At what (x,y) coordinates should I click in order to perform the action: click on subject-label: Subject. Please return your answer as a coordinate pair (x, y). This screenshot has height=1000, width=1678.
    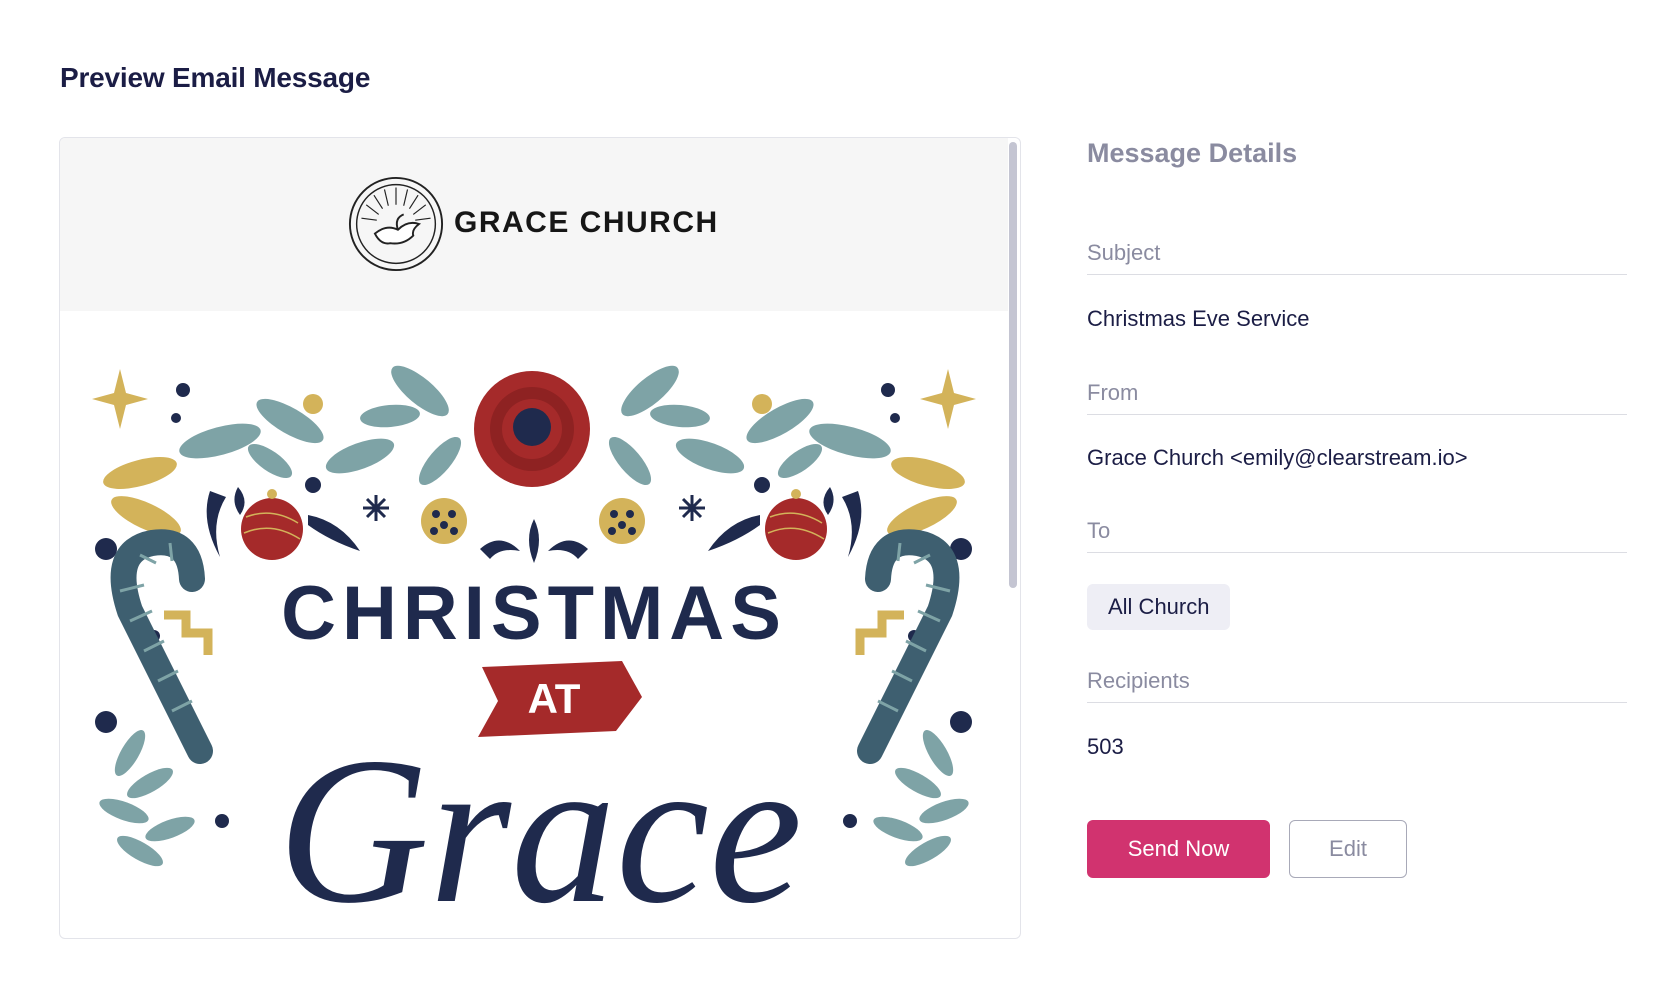
    Looking at the image, I should click on (1357, 257).